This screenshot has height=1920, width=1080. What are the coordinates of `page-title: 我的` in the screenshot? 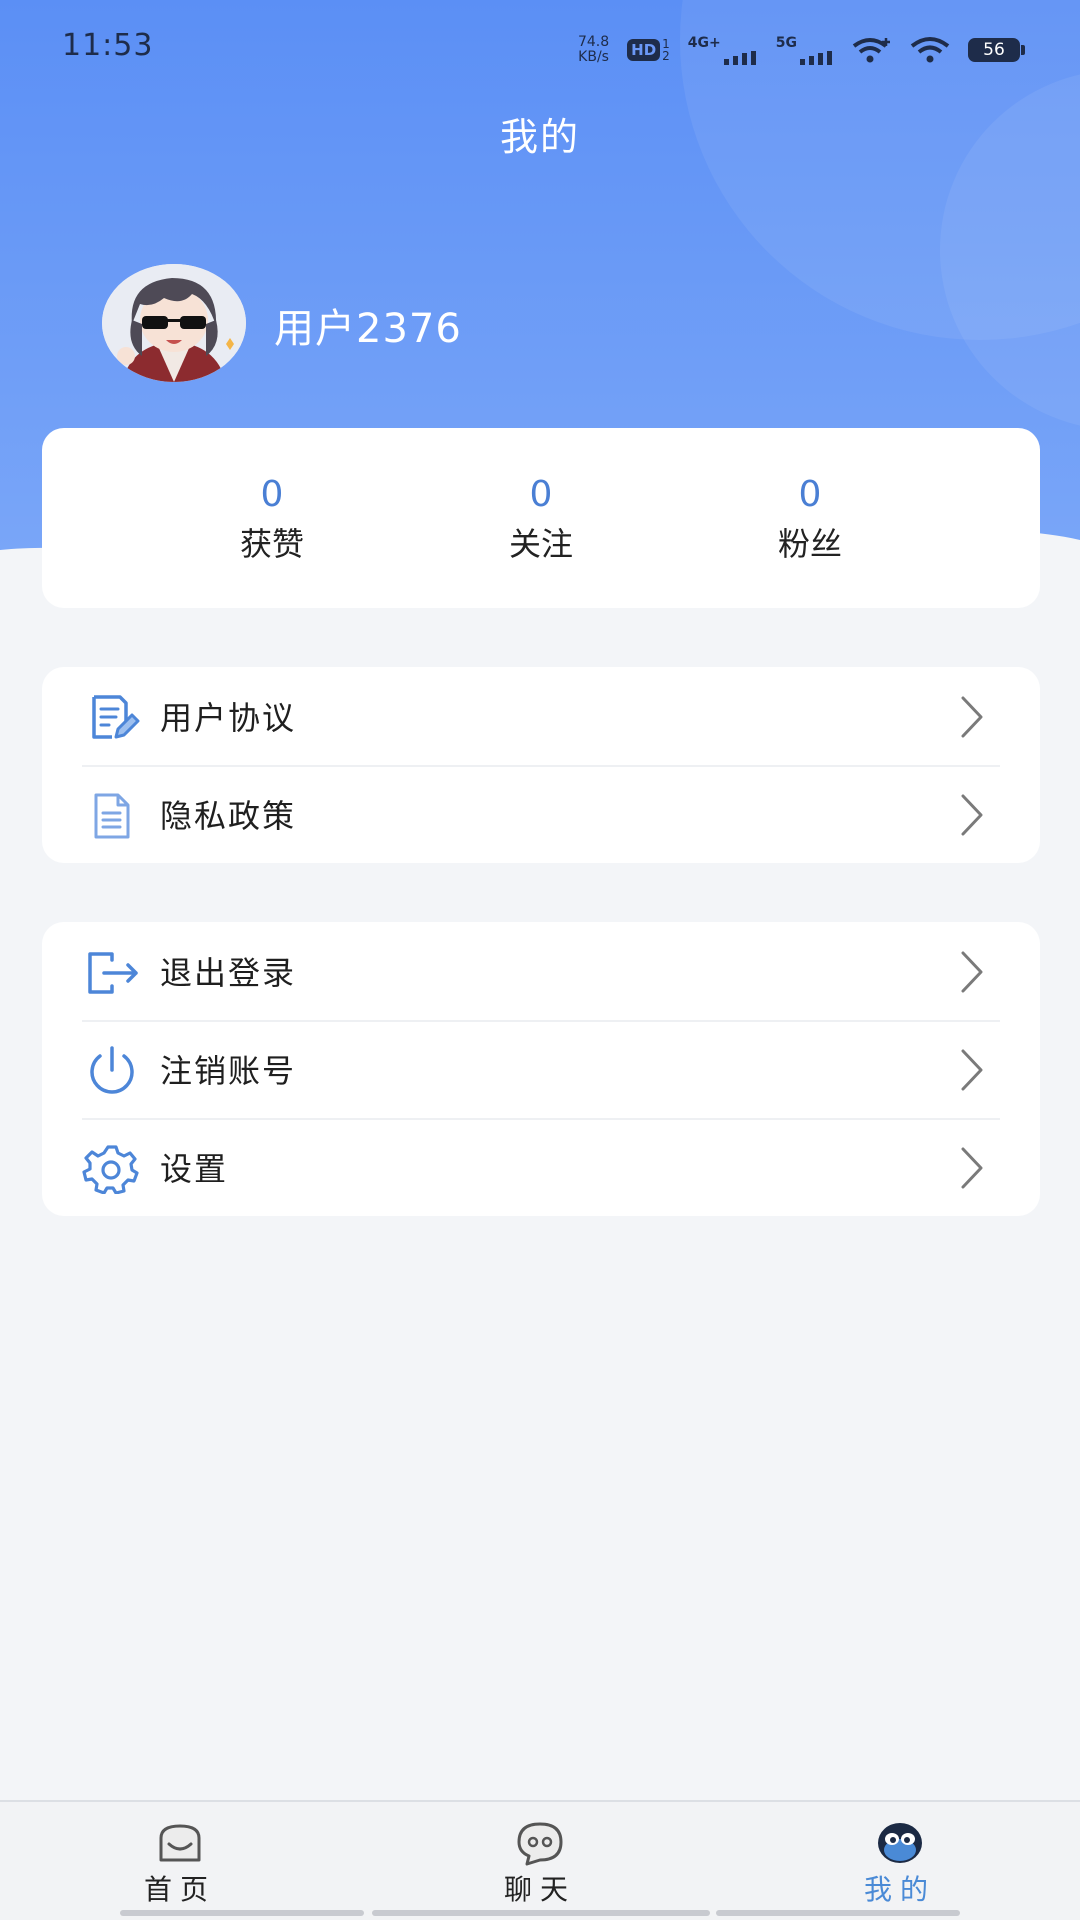 It's located at (539, 137).